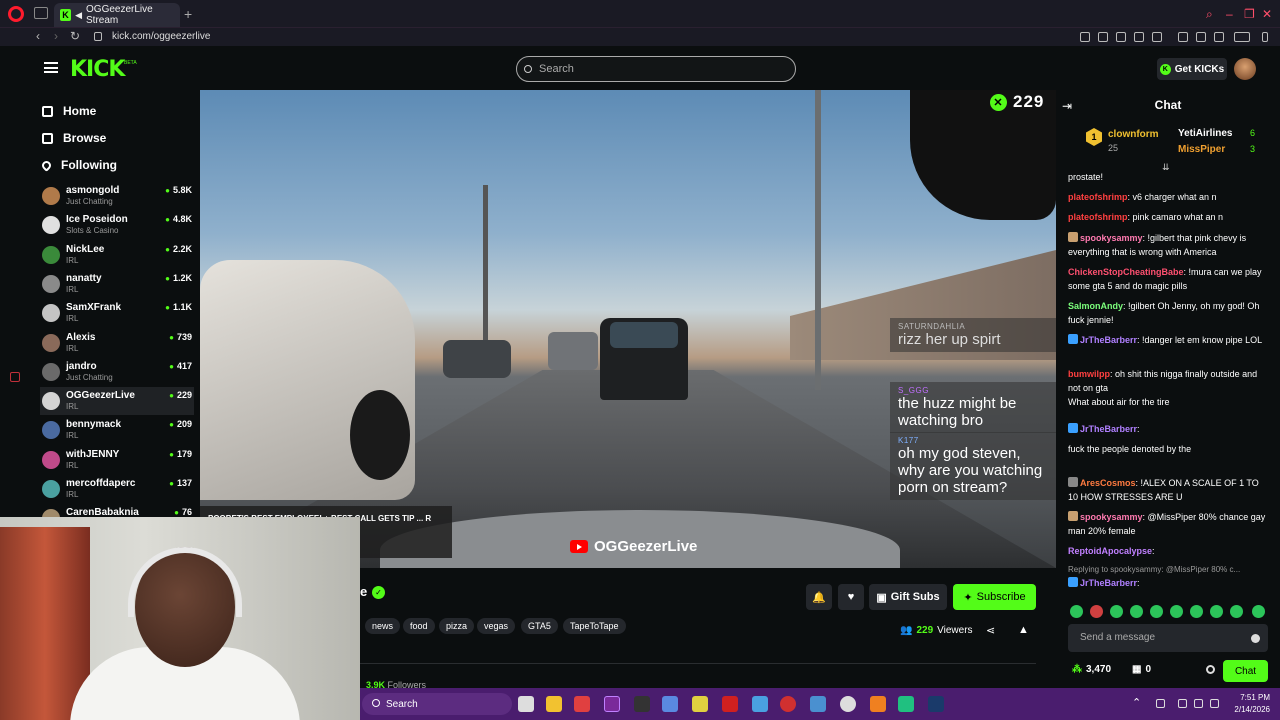 The height and width of the screenshot is (720, 1280). Describe the element at coordinates (117, 15) in the screenshot. I see `browser-tab-active: K ◀ OGGeezerLive Stream` at that location.